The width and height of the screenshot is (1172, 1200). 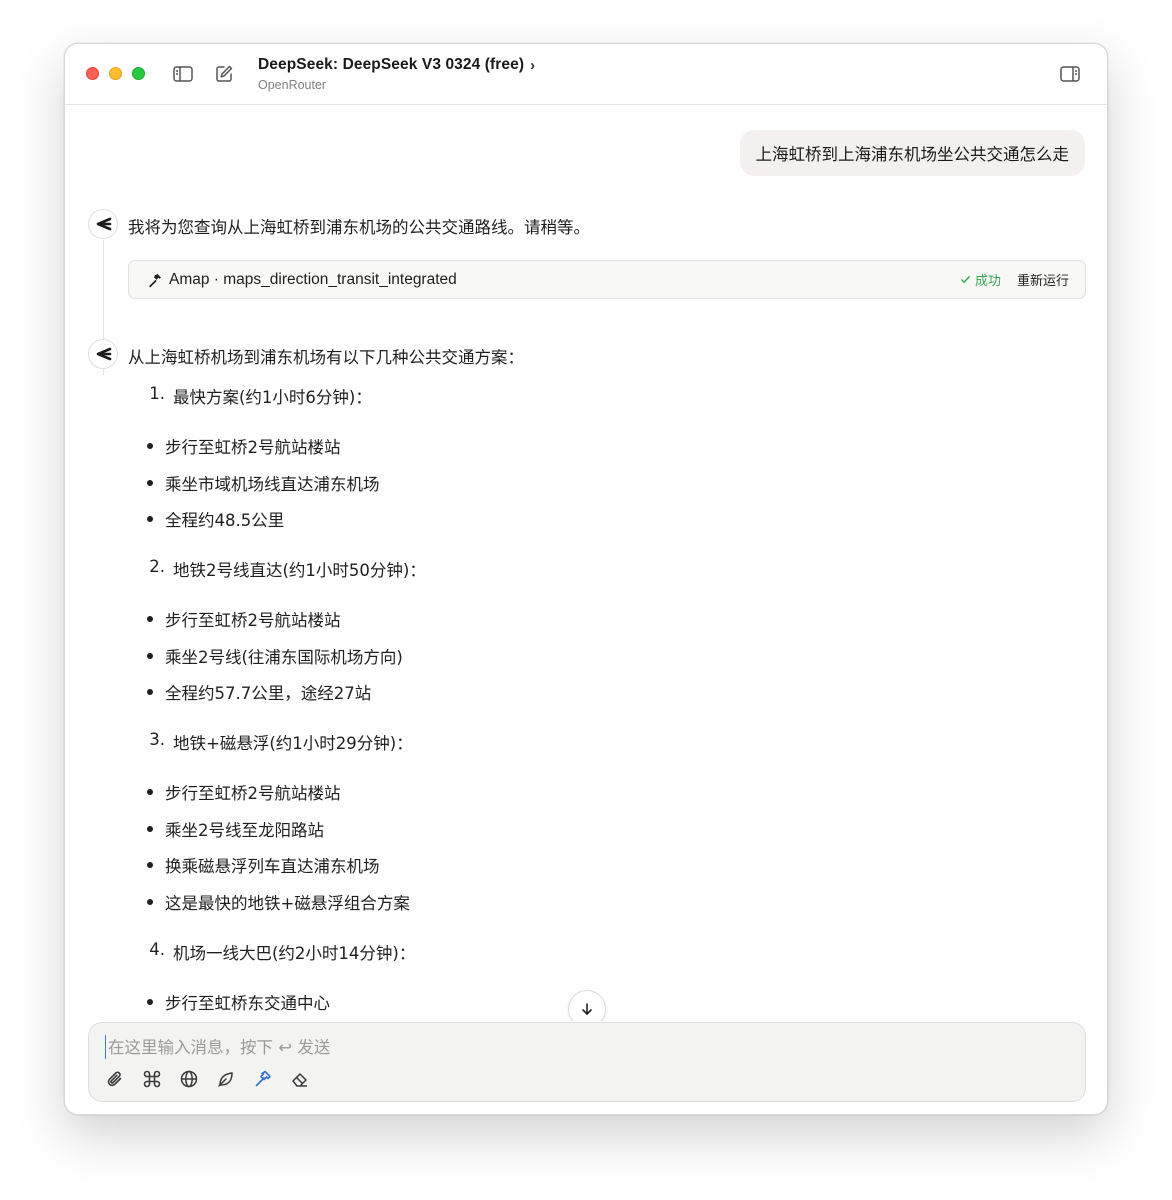 What do you see at coordinates (189, 1079) in the screenshot?
I see `globe-icon` at bounding box center [189, 1079].